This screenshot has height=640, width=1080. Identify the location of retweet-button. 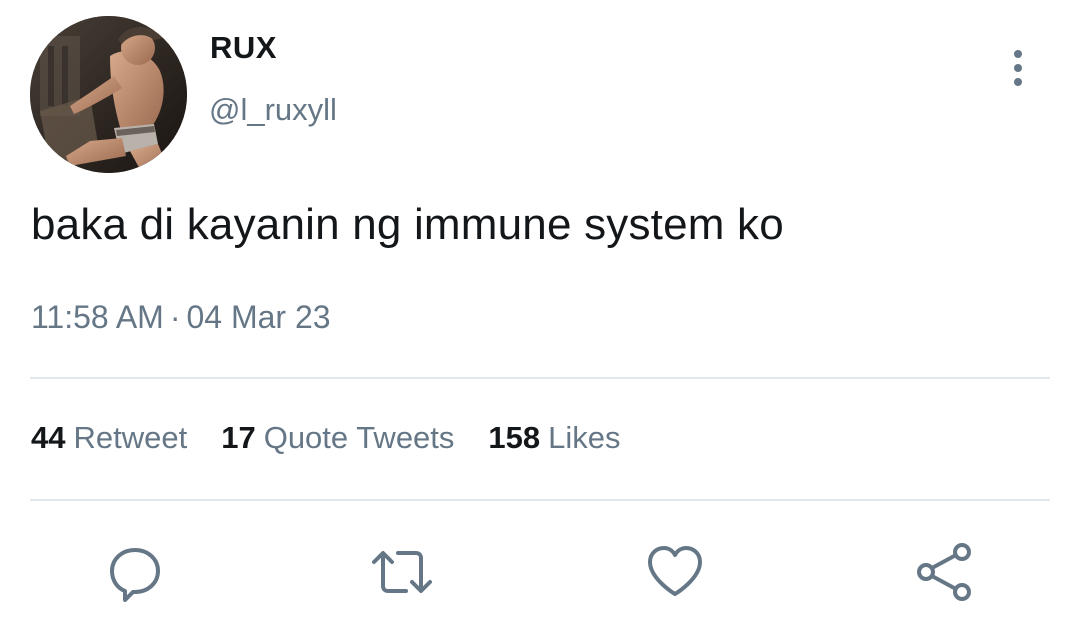
(402, 572).